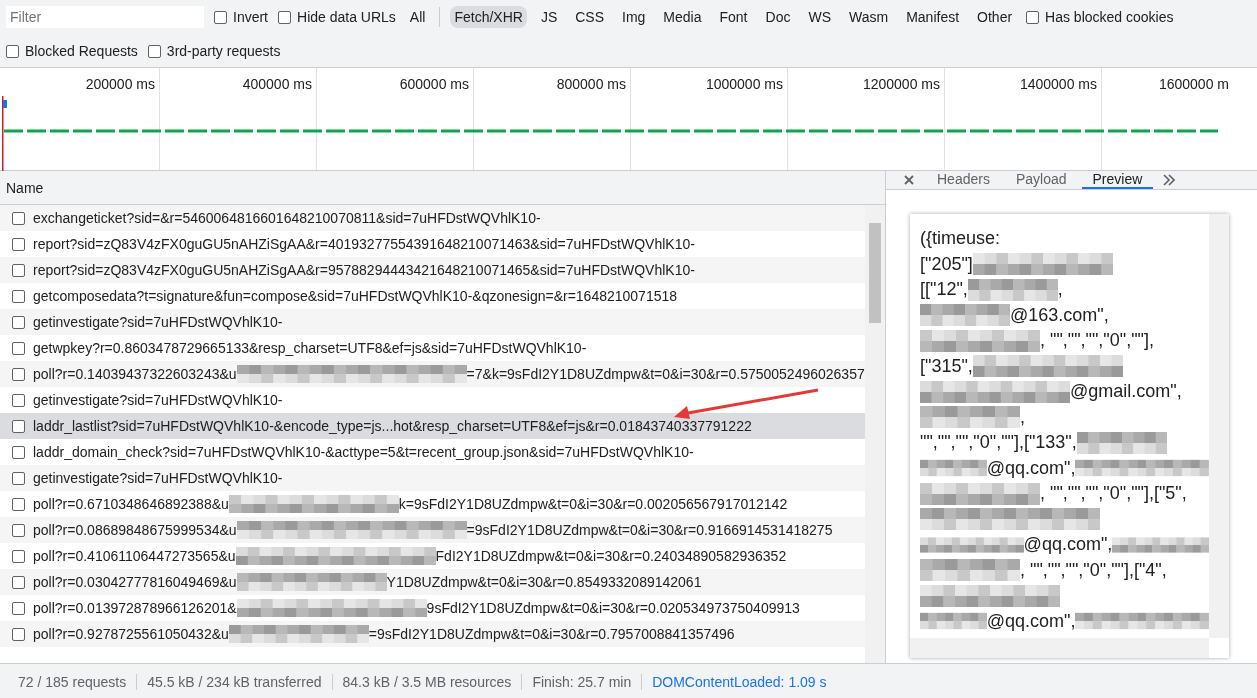 The width and height of the screenshot is (1257, 698). What do you see at coordinates (591, 84) in the screenshot?
I see `time-tick-label: 800000 ms` at bounding box center [591, 84].